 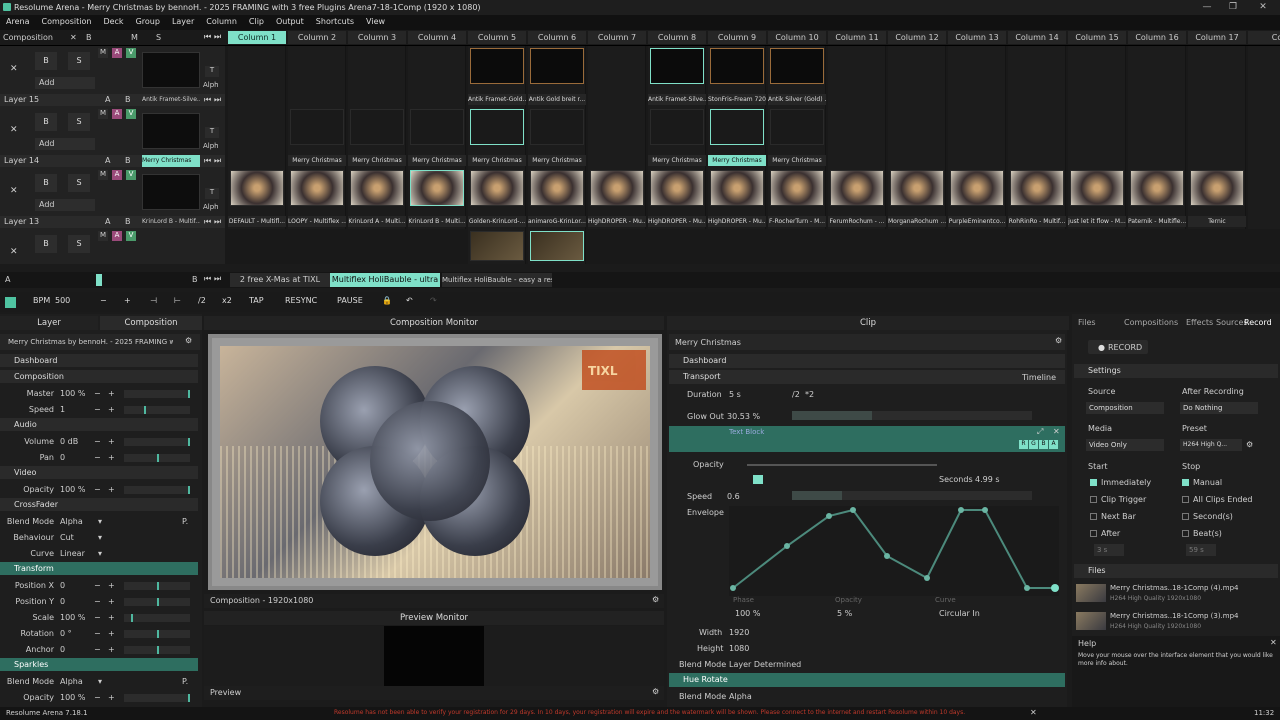 What do you see at coordinates (1185, 499) in the screenshot?
I see `checkbox` at bounding box center [1185, 499].